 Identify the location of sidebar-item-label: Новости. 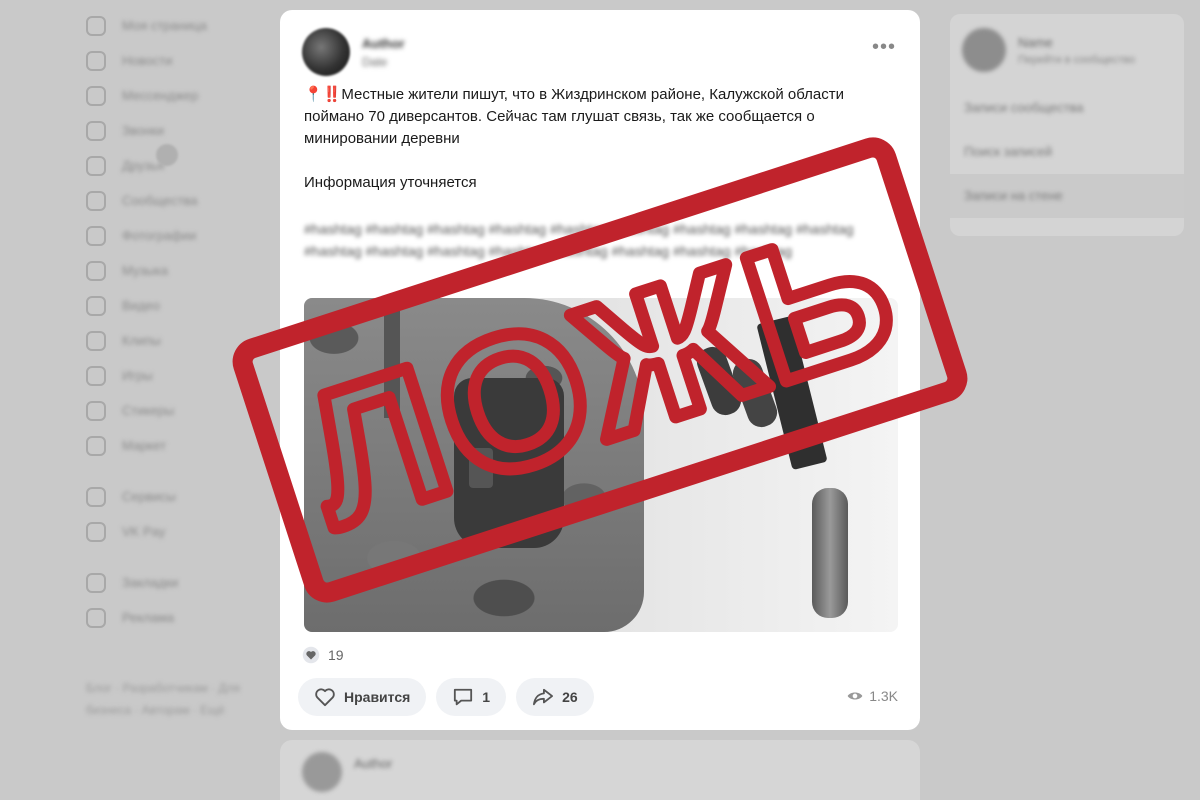
(147, 60).